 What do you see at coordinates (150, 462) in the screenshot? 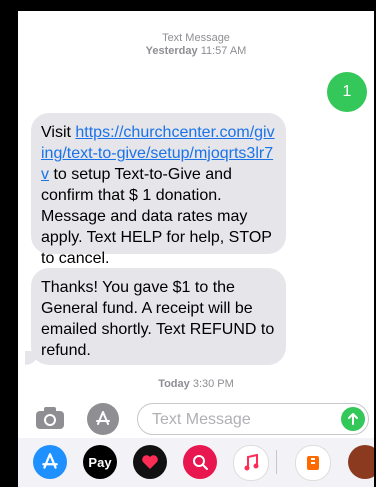
I see `heart-icon` at bounding box center [150, 462].